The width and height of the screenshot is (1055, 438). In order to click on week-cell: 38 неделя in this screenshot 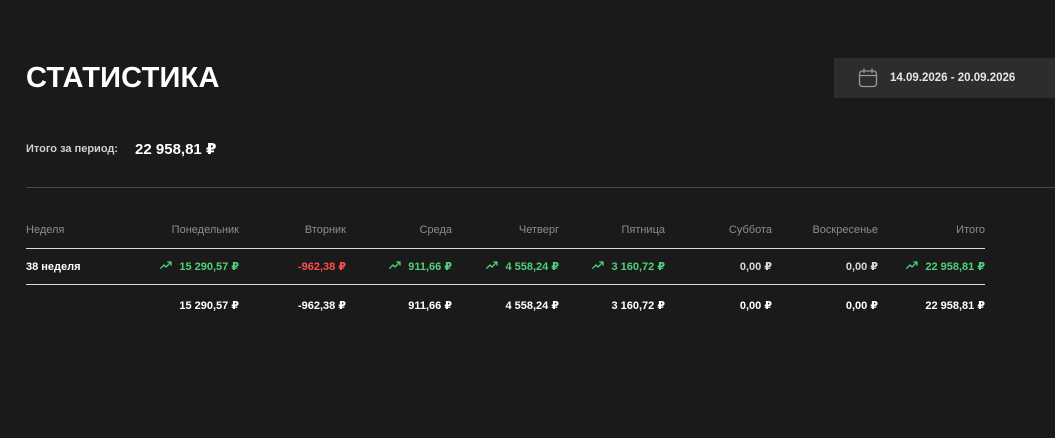, I will do `click(70, 266)`.